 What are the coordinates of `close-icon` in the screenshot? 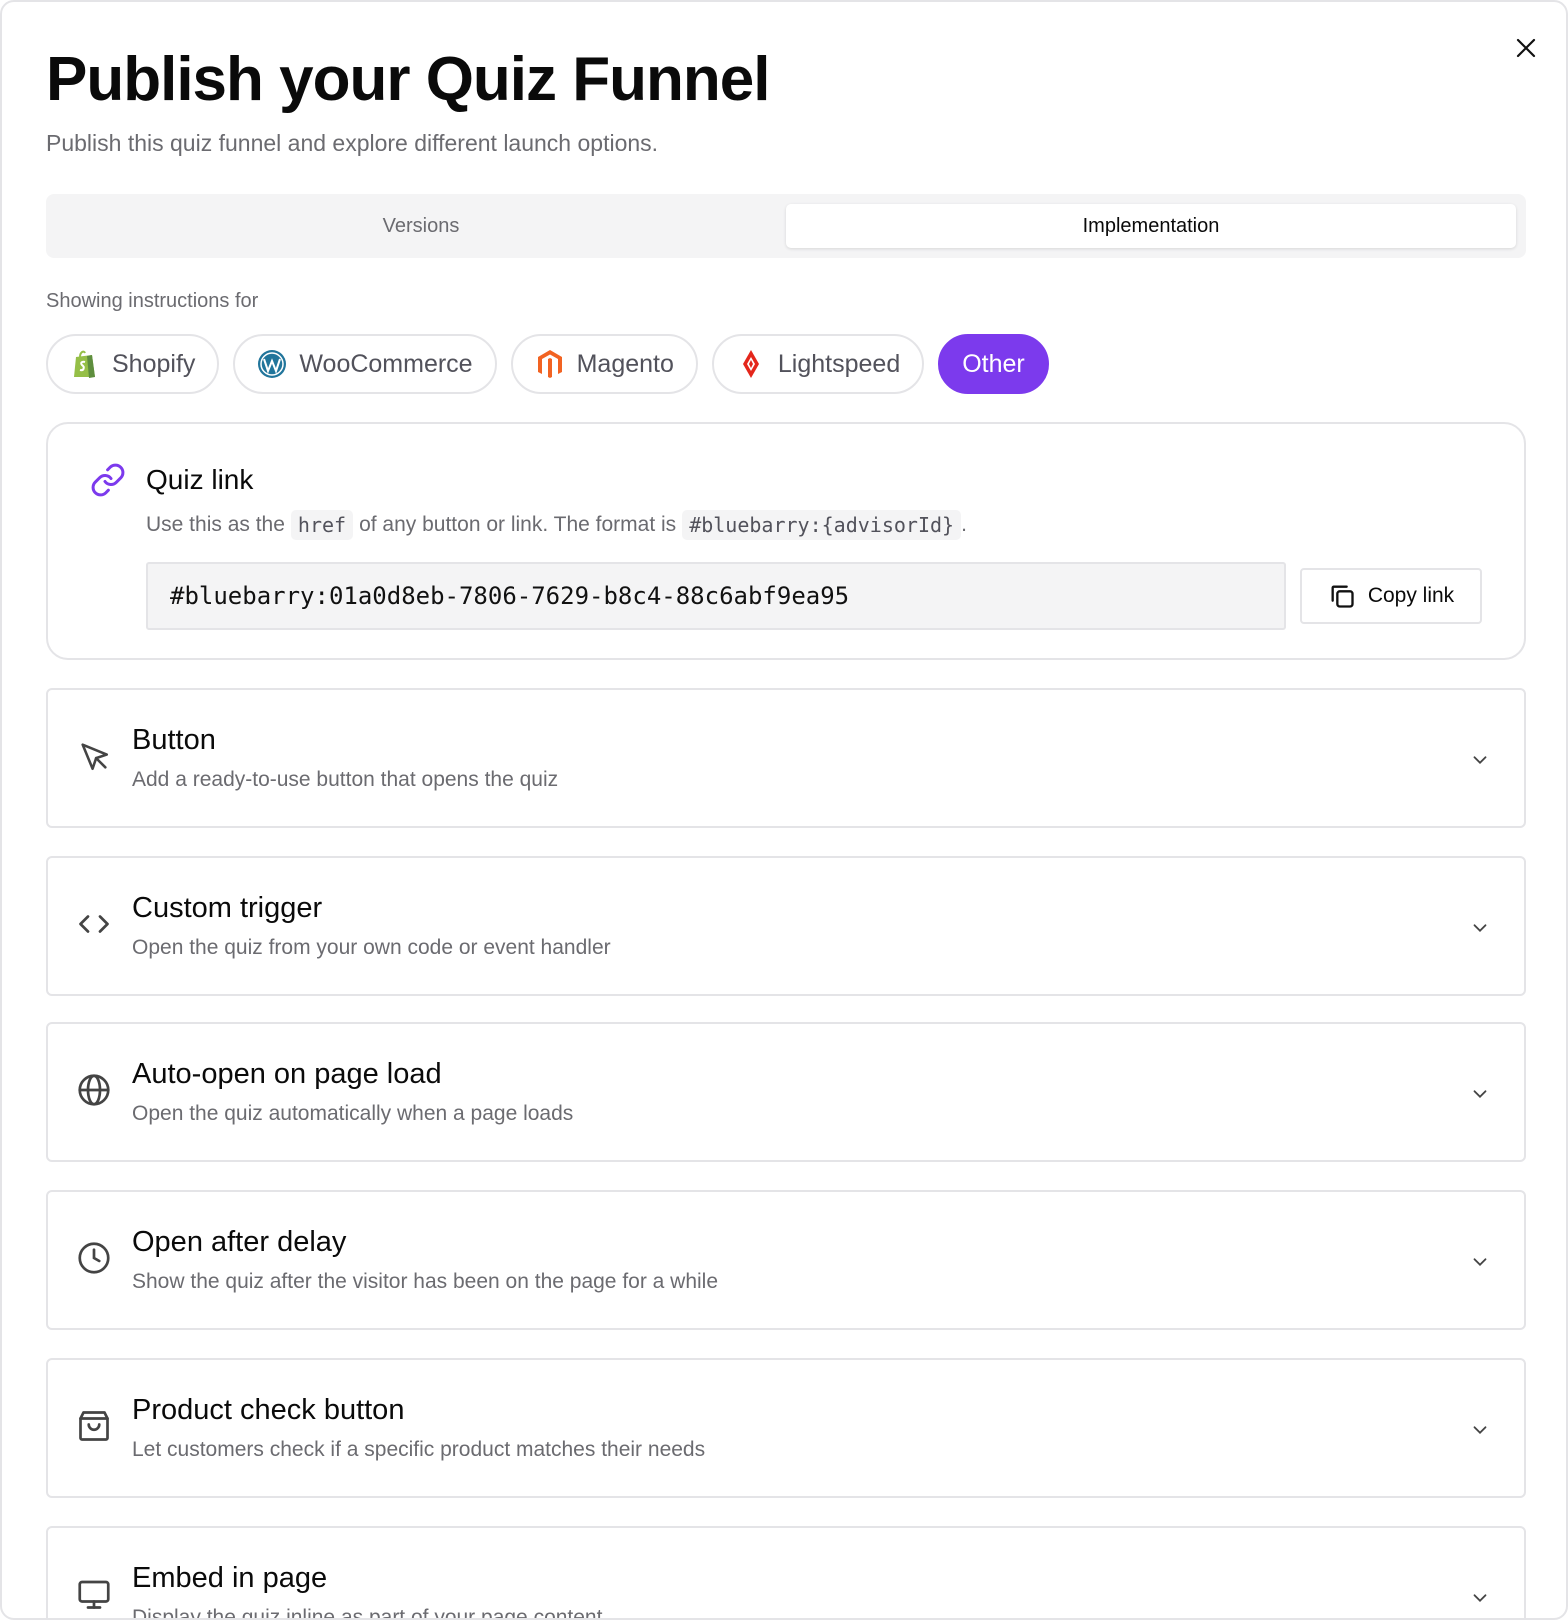 It's located at (1526, 48).